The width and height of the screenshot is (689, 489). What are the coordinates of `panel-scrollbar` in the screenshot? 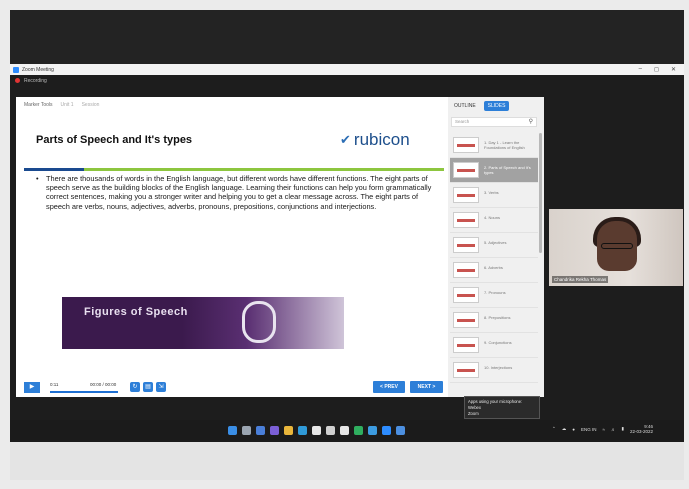 It's located at (540, 193).